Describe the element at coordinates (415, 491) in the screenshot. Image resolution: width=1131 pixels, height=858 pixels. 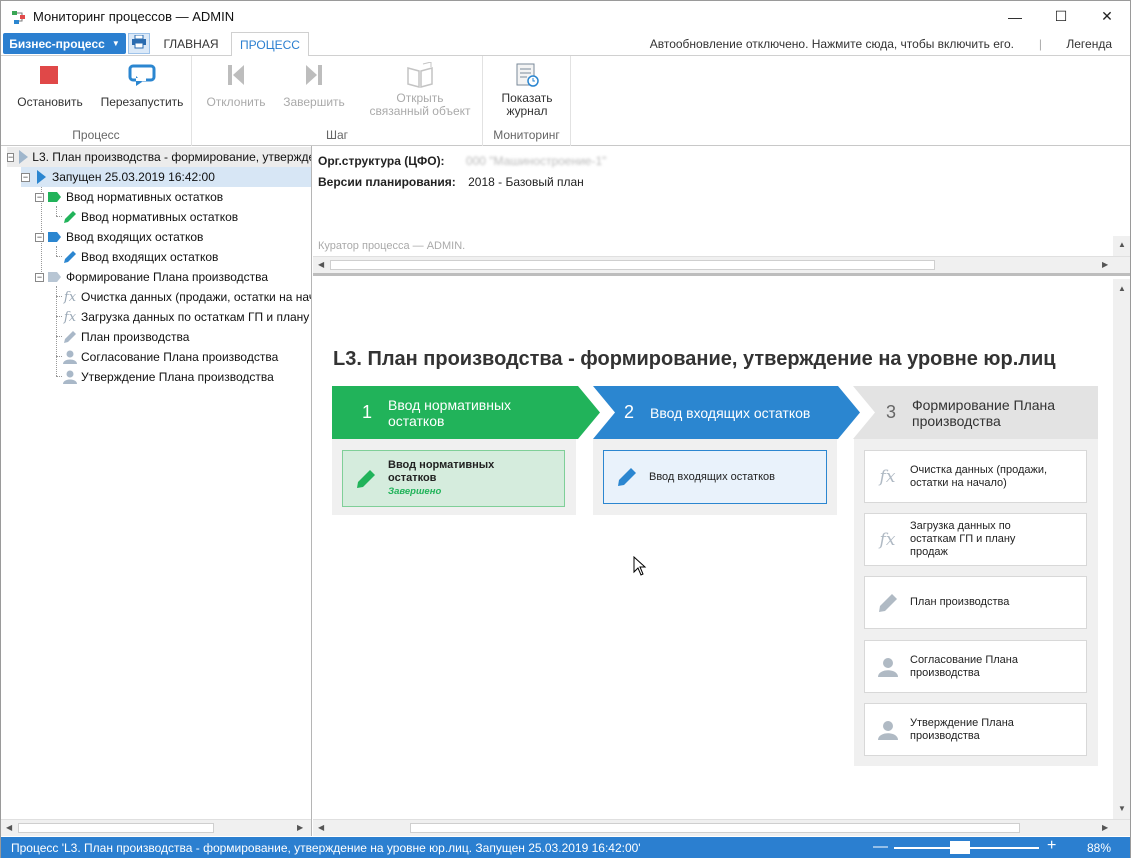
I see `task-status-completed: Завершено` at that location.